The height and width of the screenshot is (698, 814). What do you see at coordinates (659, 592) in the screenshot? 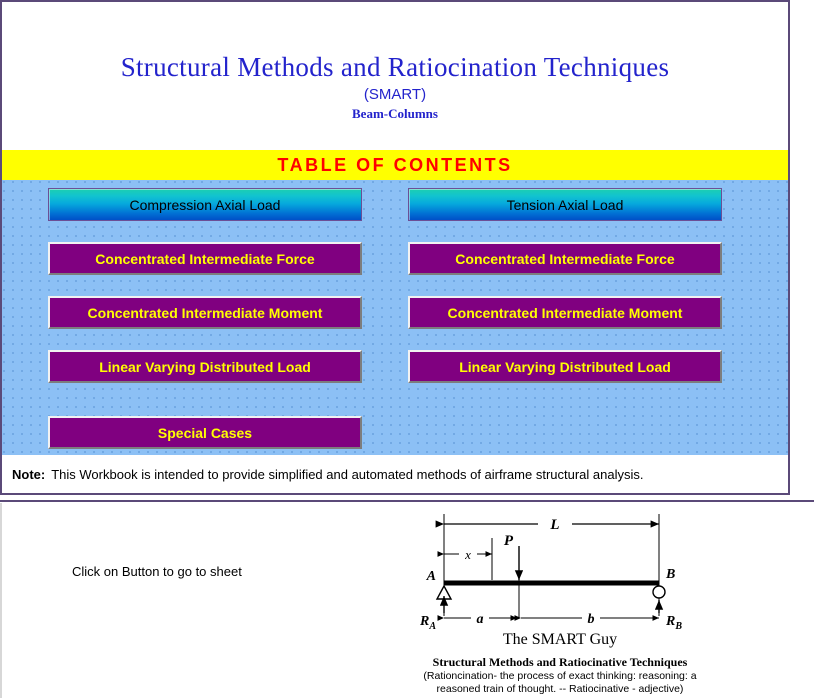
I see `roller-support-icon` at bounding box center [659, 592].